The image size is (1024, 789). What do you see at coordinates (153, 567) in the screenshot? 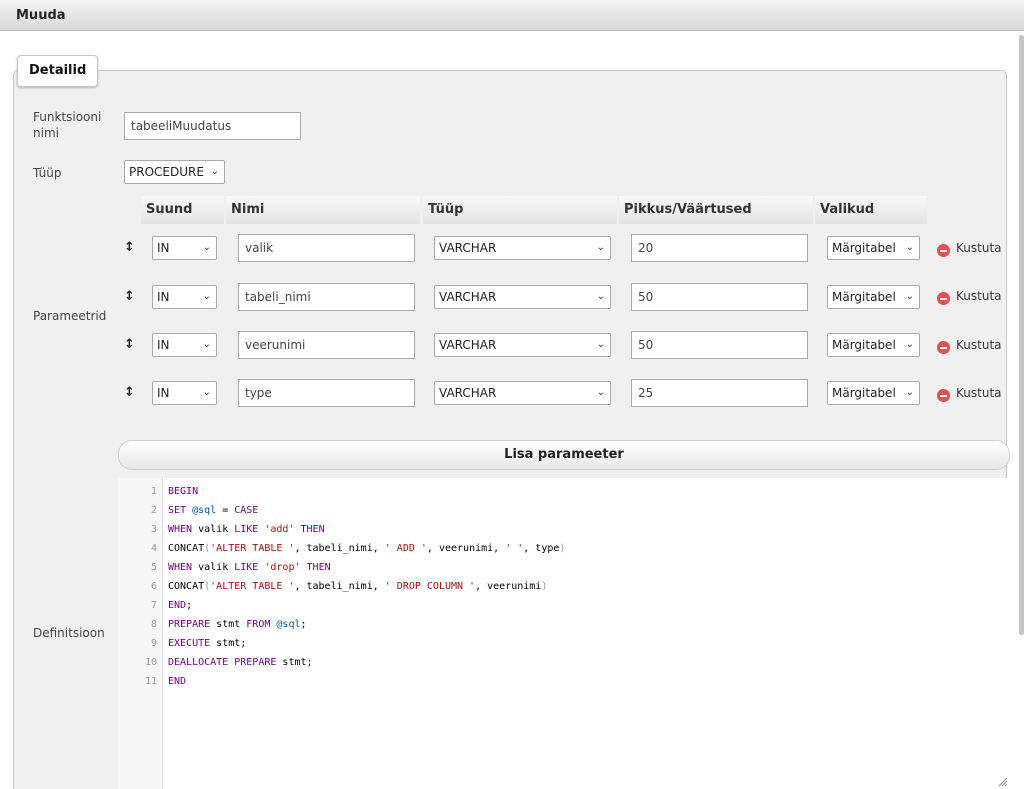
I see `line-number: 5` at bounding box center [153, 567].